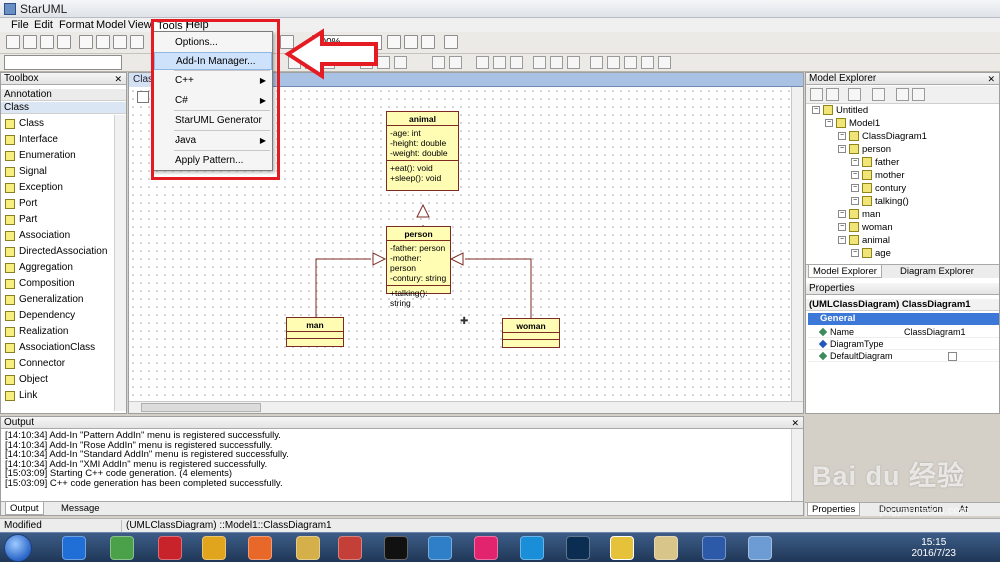  Describe the element at coordinates (137, 42) in the screenshot. I see `delete-icon` at that location.